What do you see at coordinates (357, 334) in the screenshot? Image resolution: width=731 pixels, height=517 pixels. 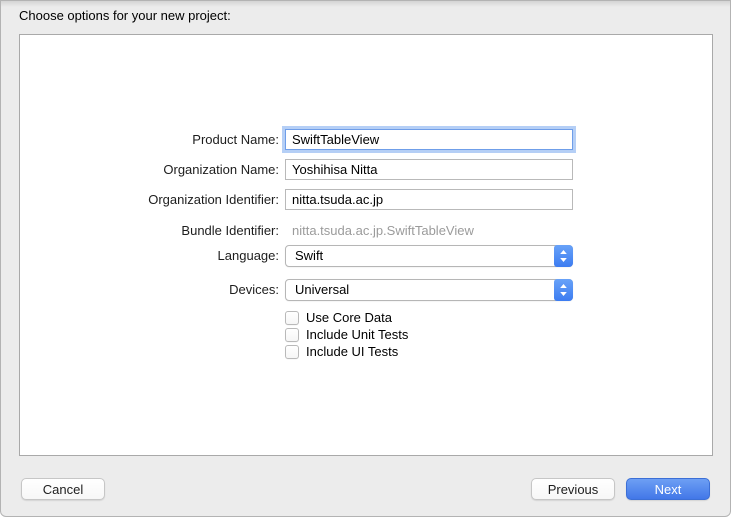 I see `include-unit-tests-label: Include Unit Tests` at bounding box center [357, 334].